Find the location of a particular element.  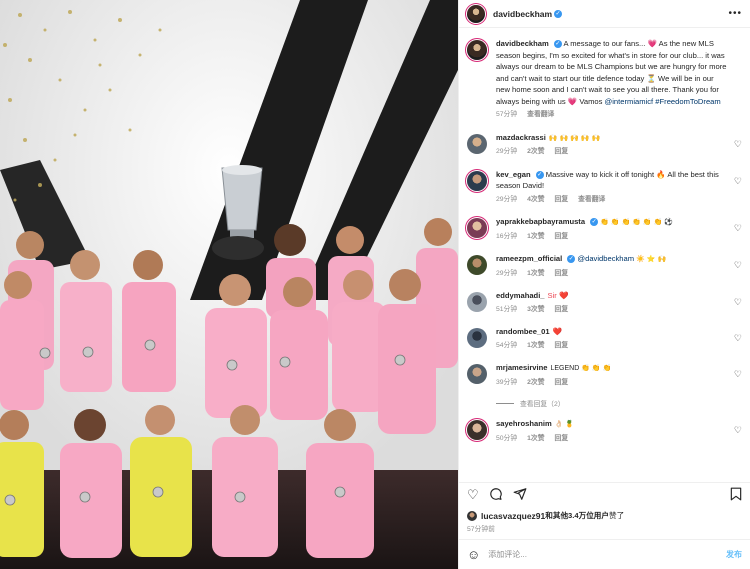

comment-likes: 3次赞 is located at coordinates (535, 310).